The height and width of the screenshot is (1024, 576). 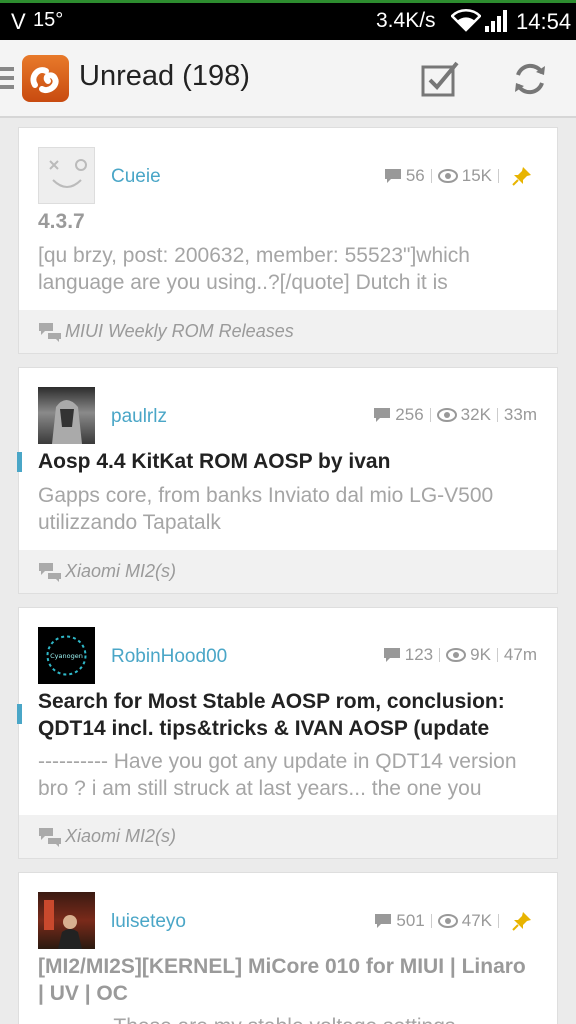 What do you see at coordinates (164, 76) in the screenshot?
I see `page-title: Unread (198)` at bounding box center [164, 76].